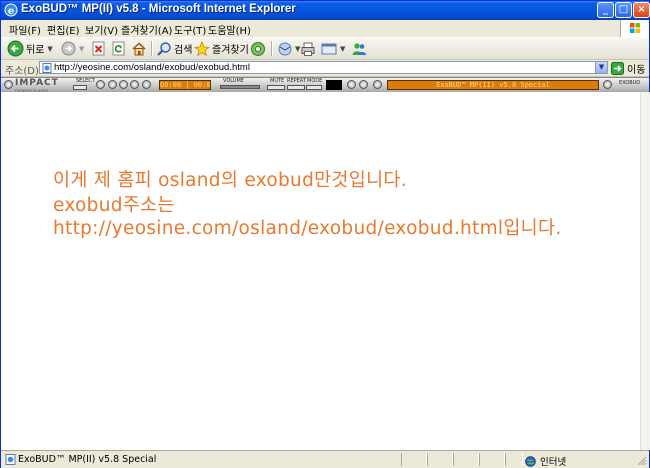 The width and height of the screenshot is (650, 468). What do you see at coordinates (10, 459) in the screenshot?
I see `page-done-icon` at bounding box center [10, 459].